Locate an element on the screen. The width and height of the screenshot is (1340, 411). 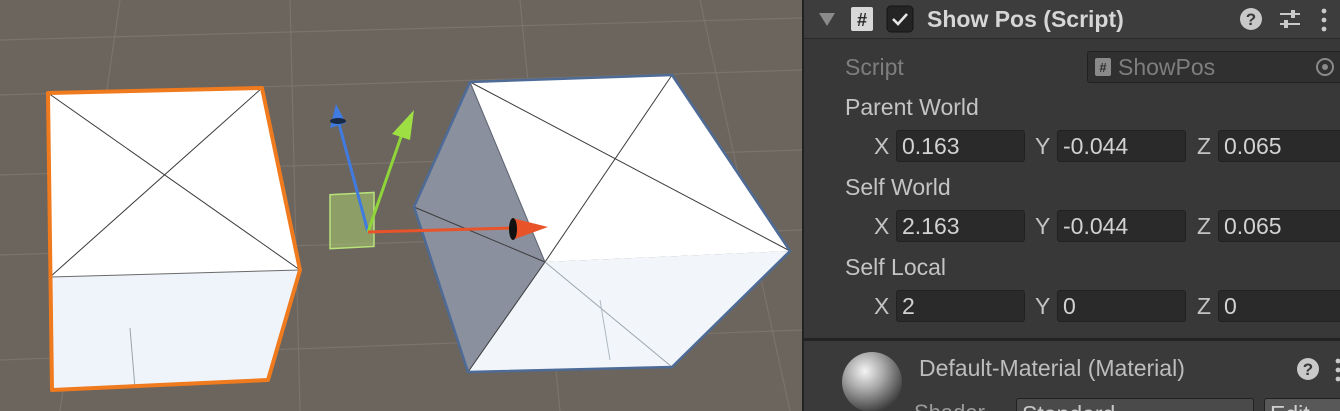
component-title: Show Pos (Script) is located at coordinates (1025, 19).